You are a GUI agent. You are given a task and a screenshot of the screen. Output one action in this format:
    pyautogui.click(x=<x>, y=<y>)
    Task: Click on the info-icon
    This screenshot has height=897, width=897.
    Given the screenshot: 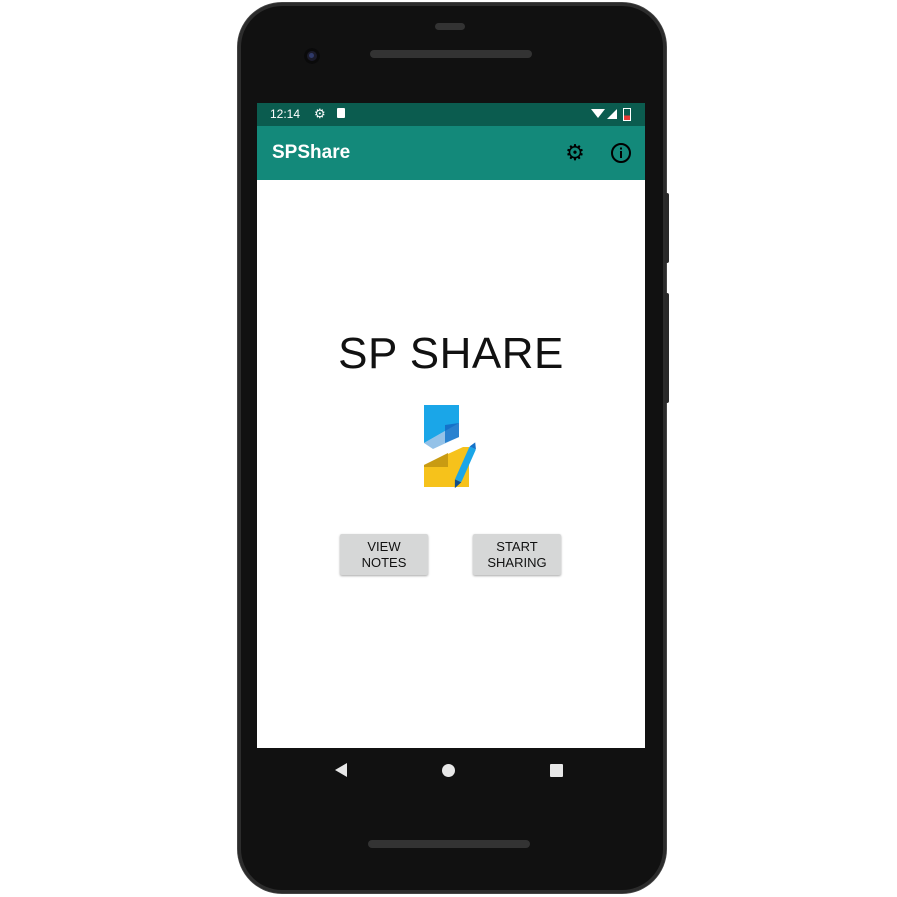 What is the action you would take?
    pyautogui.click(x=621, y=153)
    